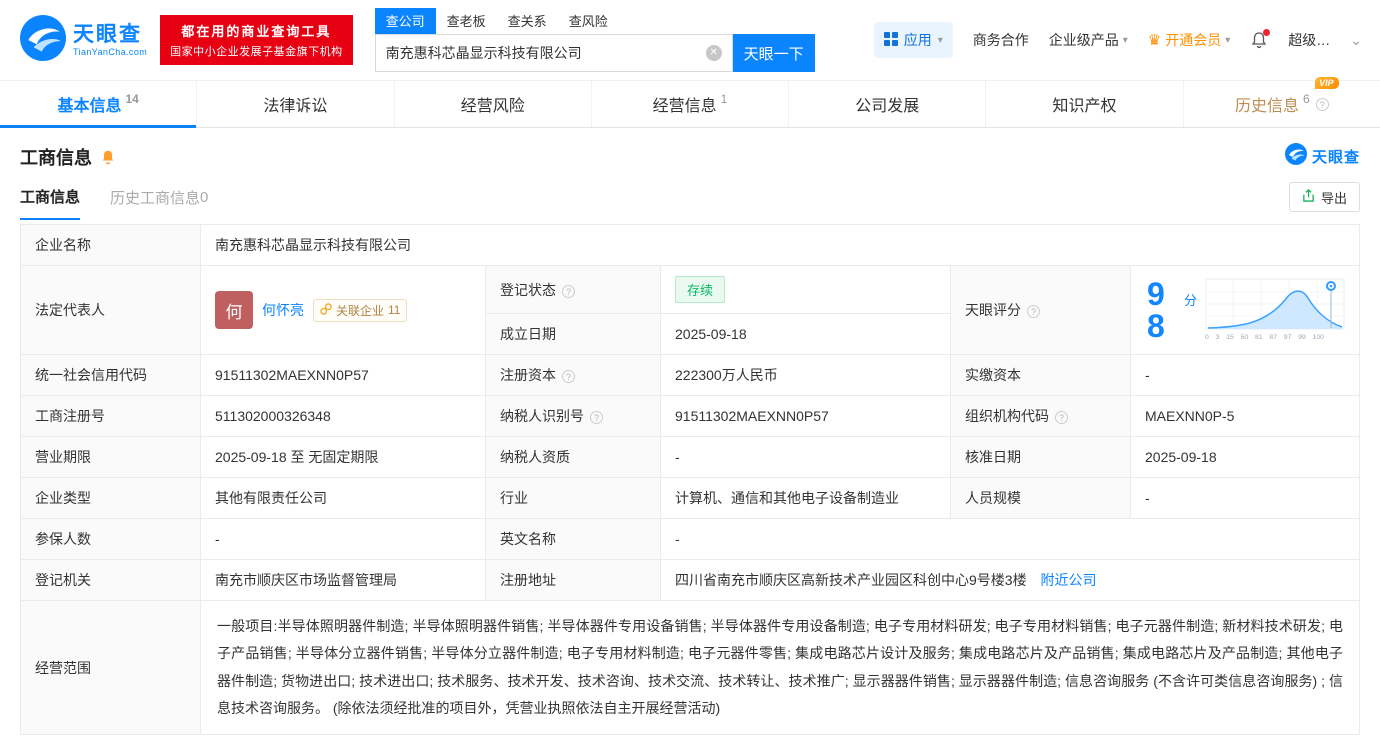 The height and width of the screenshot is (747, 1380). I want to click on header-menu: 应用 ▾ 商务合作 企业级产品 ▾ ♛ 开通会员 ▾ 超级… ⌄, so click(1117, 40).